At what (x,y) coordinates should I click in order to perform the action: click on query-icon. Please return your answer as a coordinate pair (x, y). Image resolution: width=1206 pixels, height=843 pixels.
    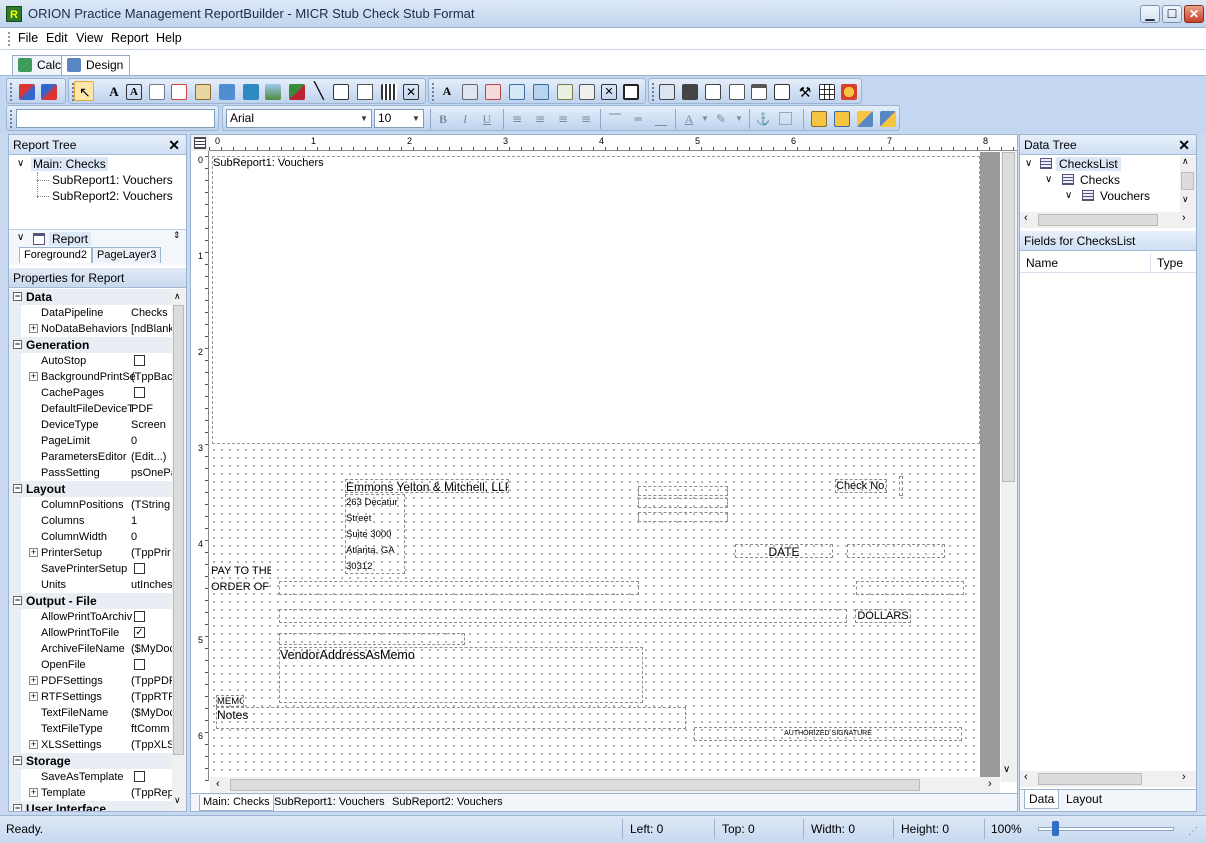
    Looking at the image, I should click on (49, 92).